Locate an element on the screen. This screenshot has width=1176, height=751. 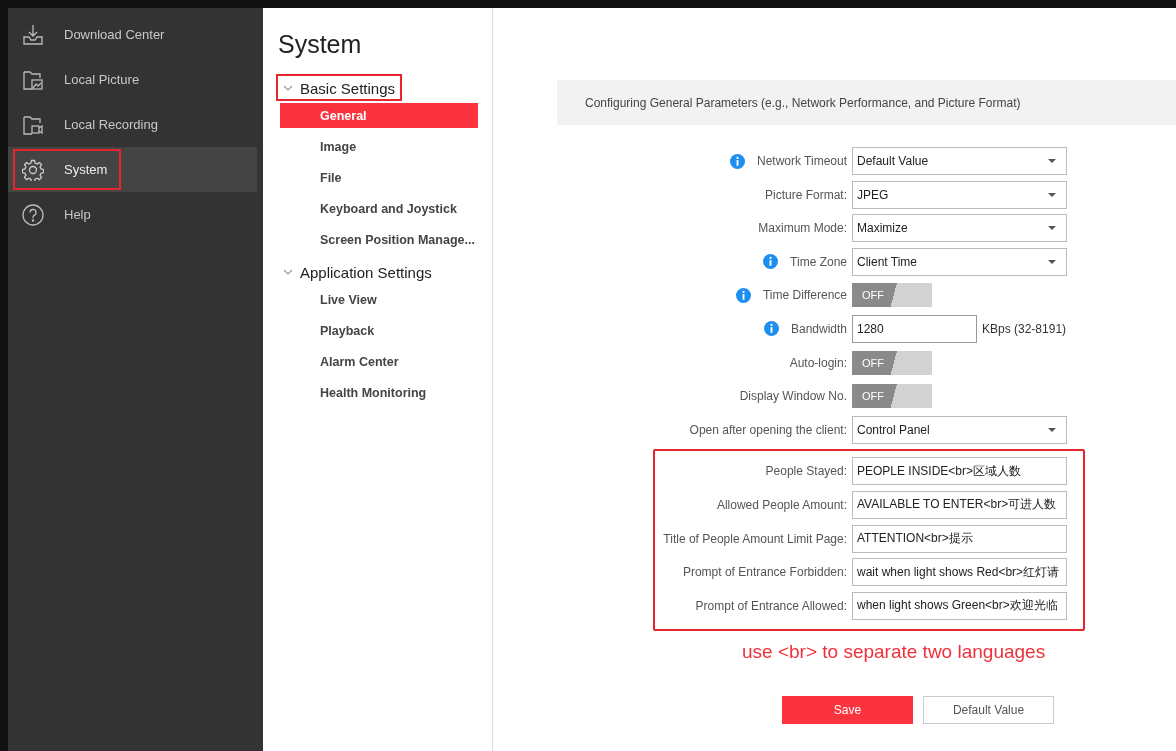
page-title: System is located at coordinates (320, 44).